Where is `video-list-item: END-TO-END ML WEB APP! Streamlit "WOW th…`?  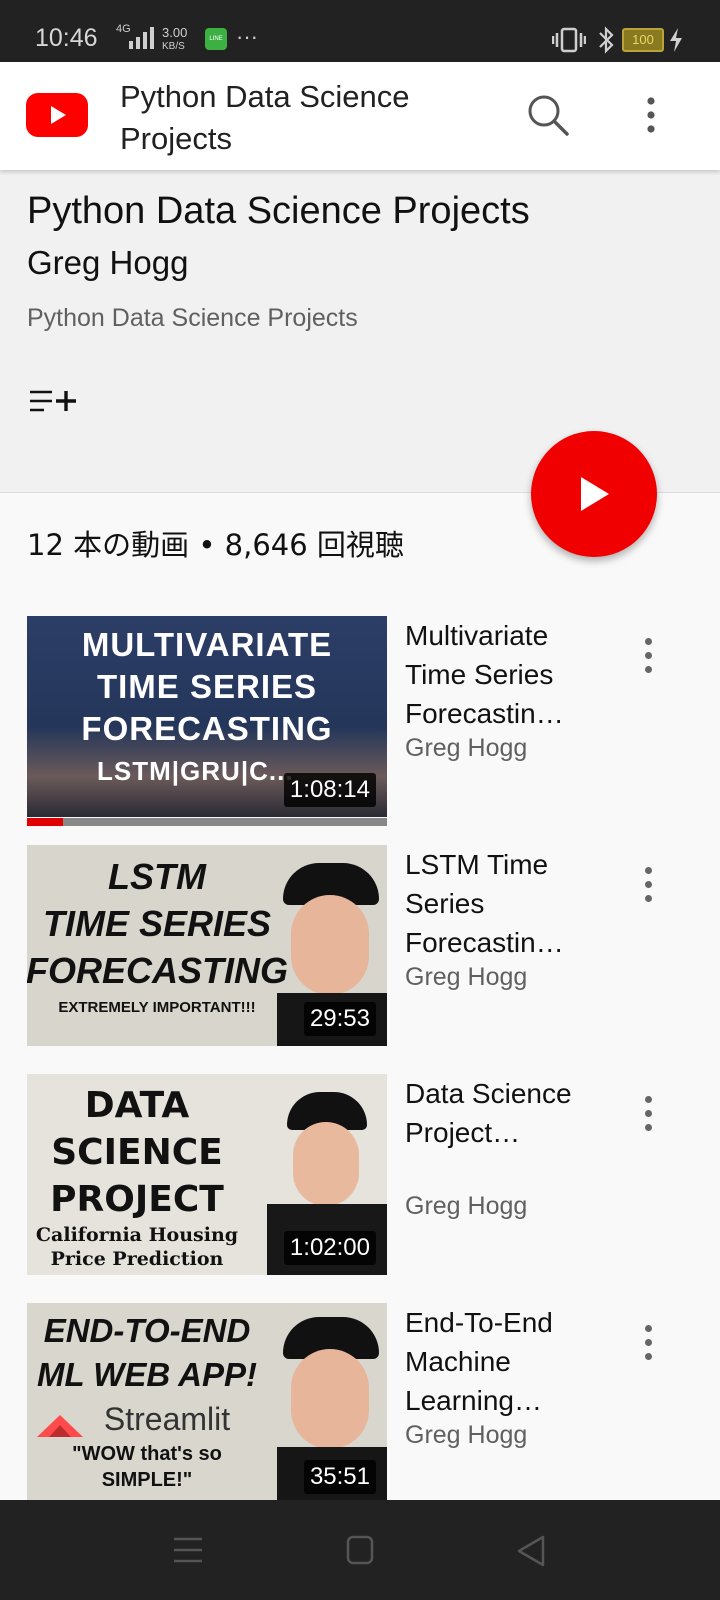
video-list-item: END-TO-END ML WEB APP! Streamlit "WOW th… is located at coordinates (360, 1404).